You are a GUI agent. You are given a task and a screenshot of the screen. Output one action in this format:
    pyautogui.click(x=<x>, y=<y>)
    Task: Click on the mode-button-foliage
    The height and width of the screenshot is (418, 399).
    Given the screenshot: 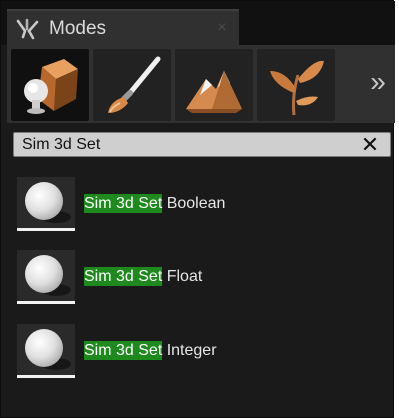 What is the action you would take?
    pyautogui.click(x=296, y=85)
    